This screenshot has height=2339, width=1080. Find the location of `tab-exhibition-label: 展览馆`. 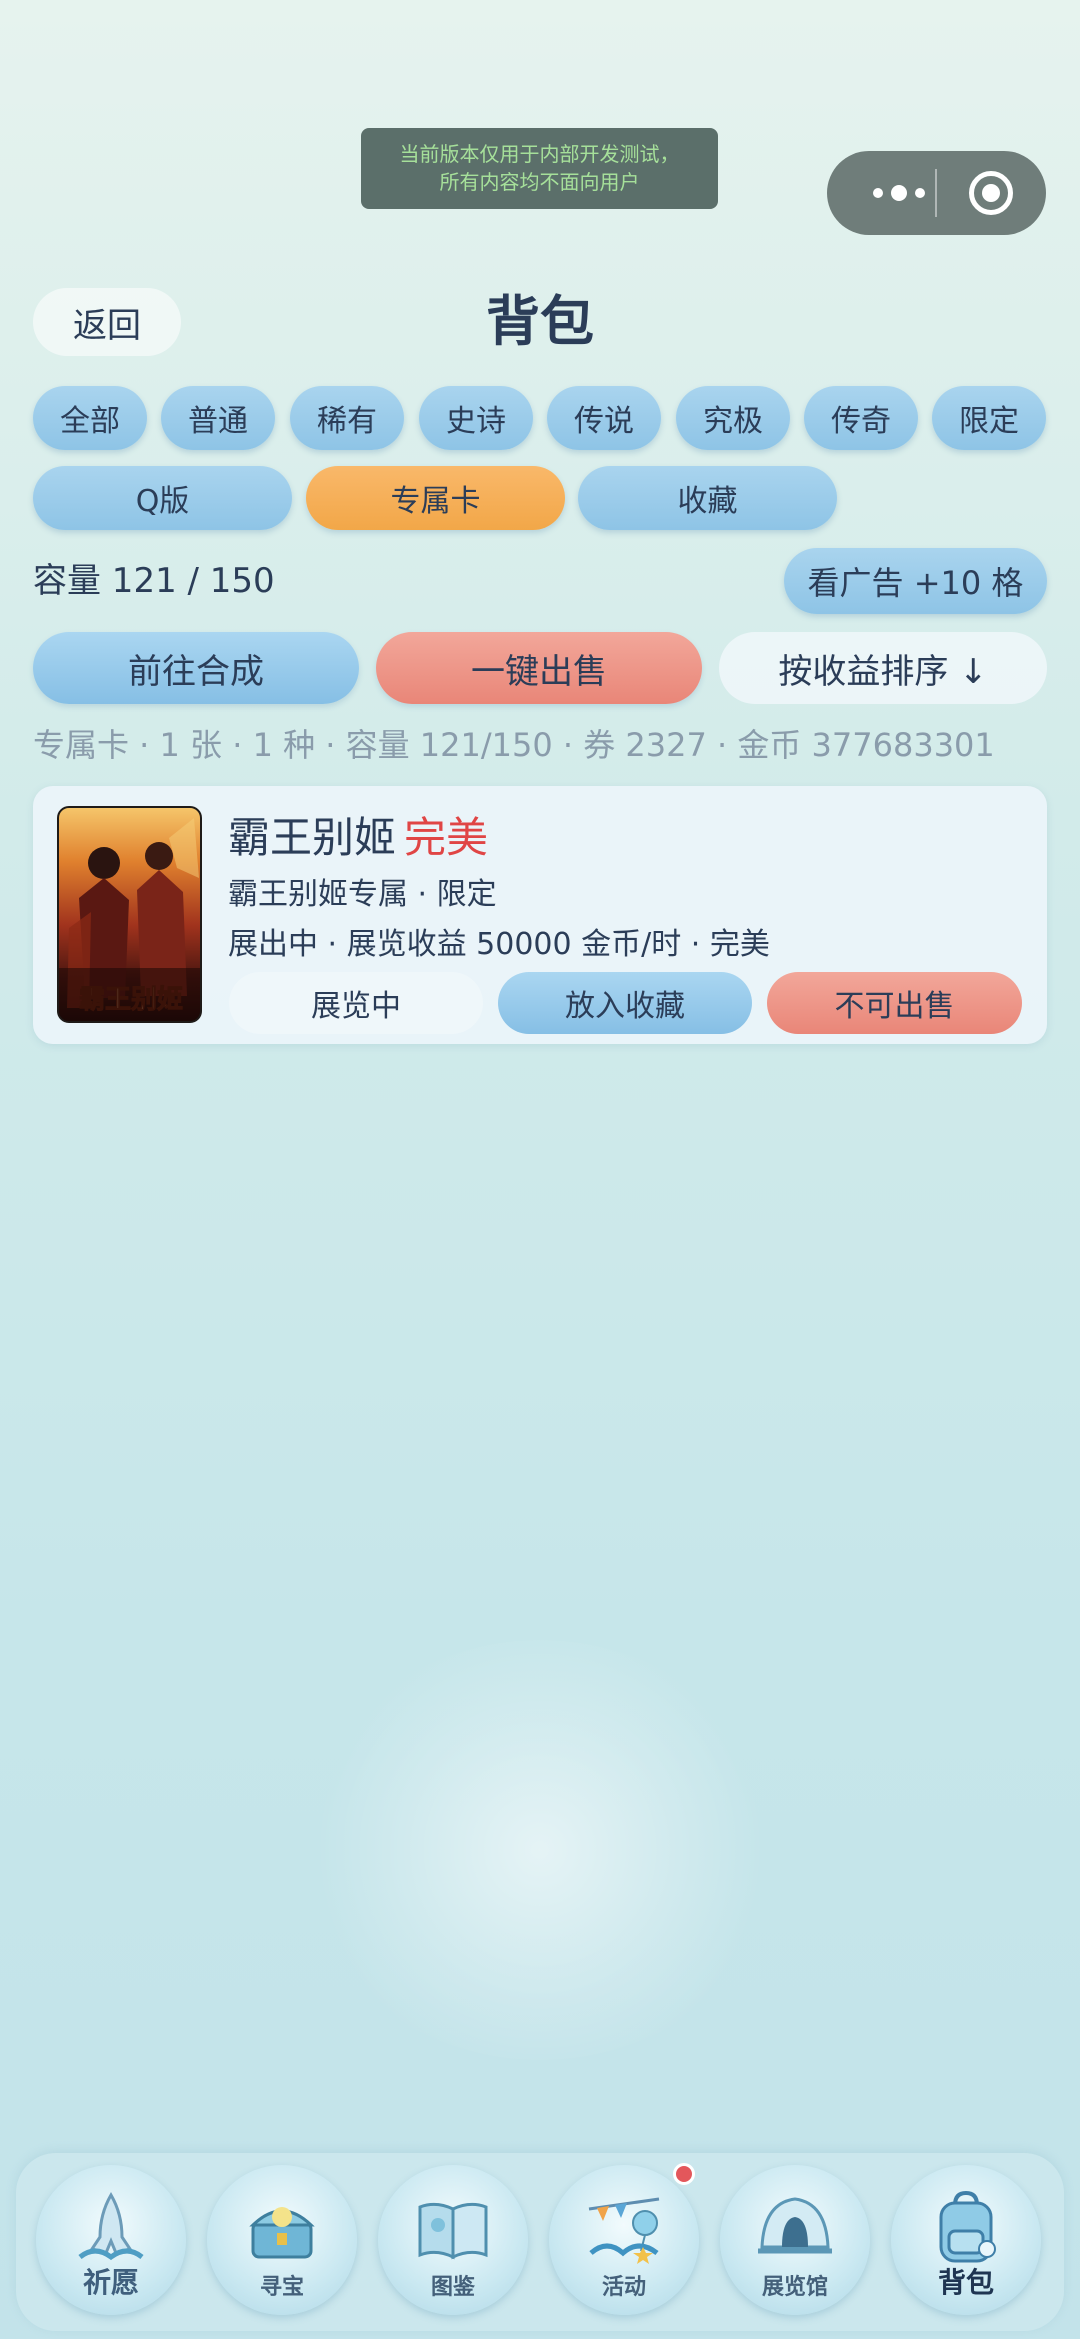

tab-exhibition-label: 展览馆 is located at coordinates (794, 2287).